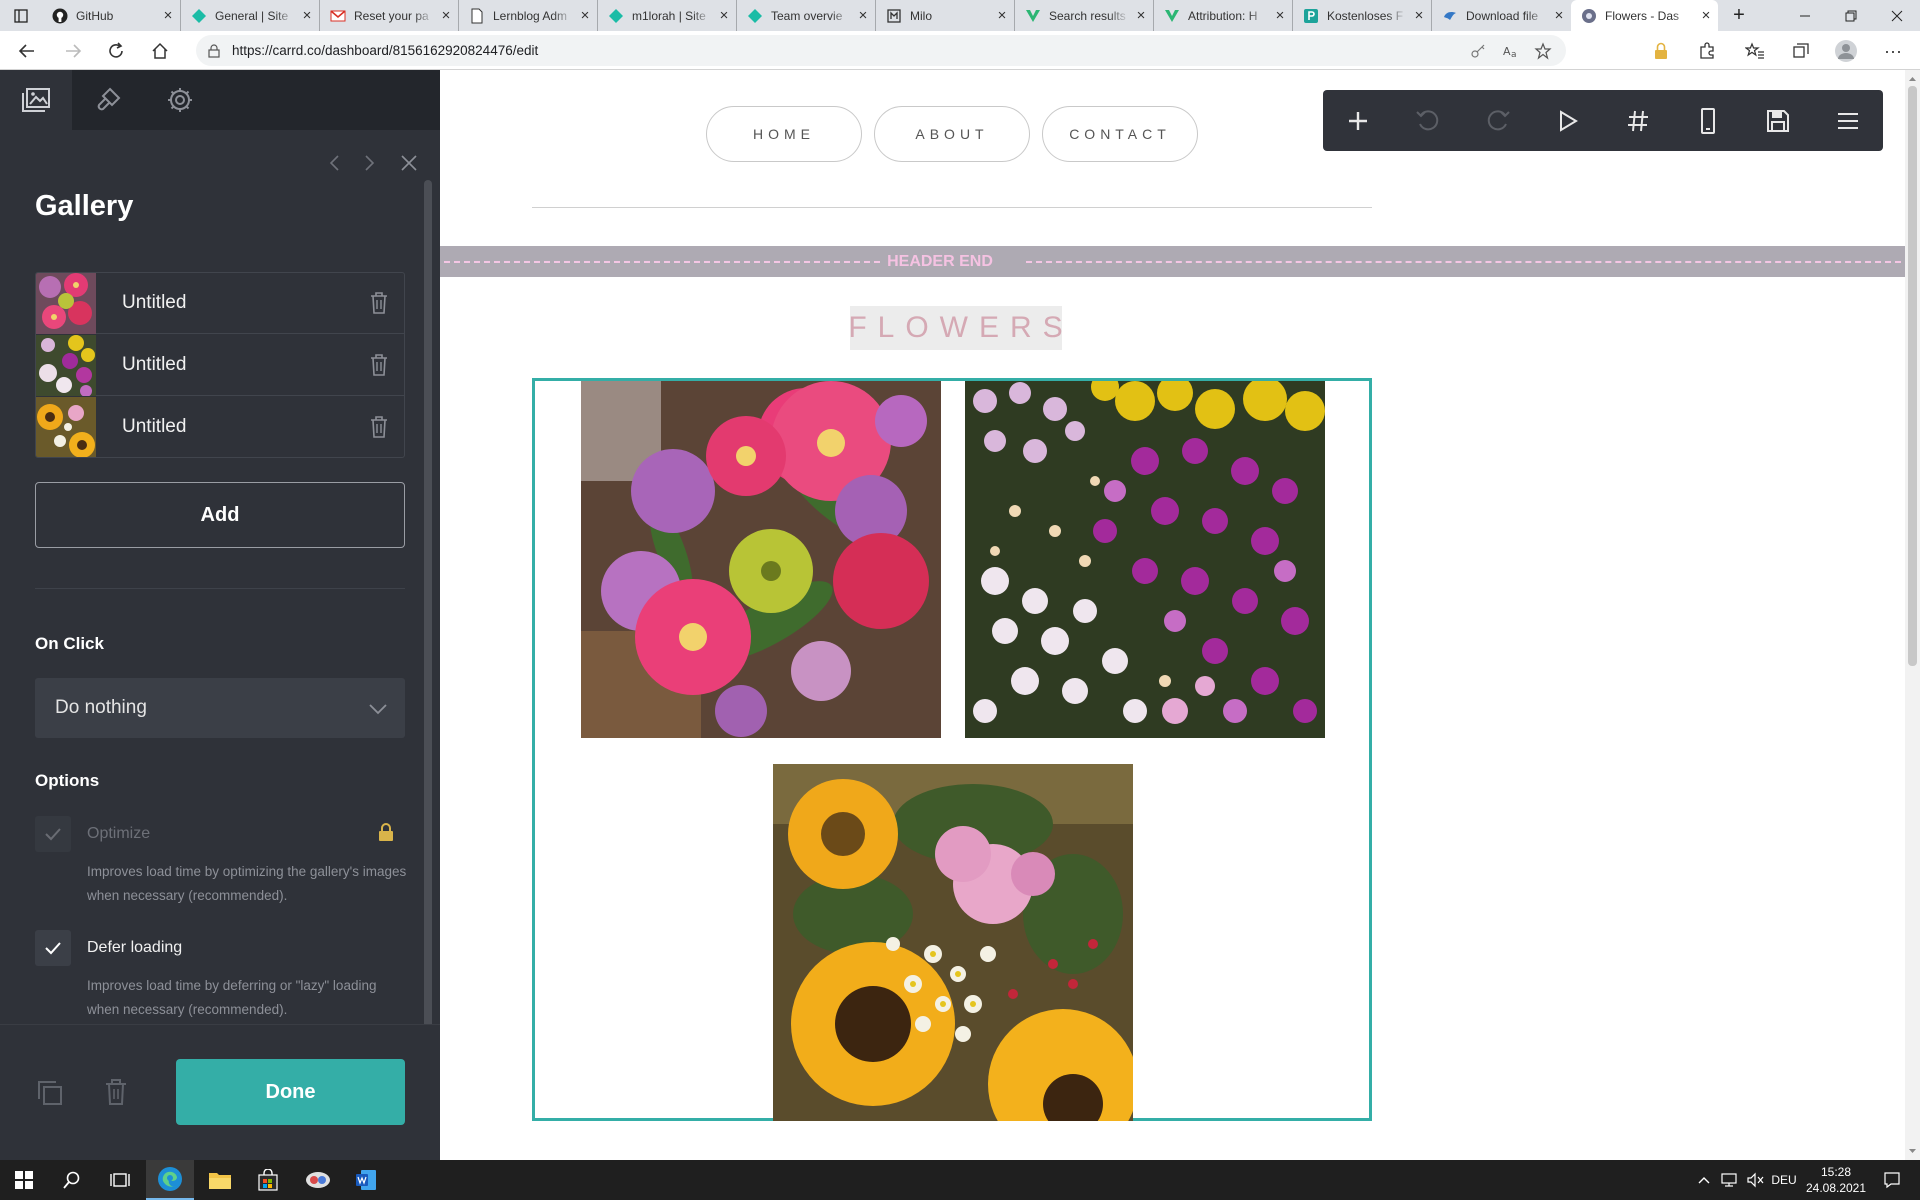 Image resolution: width=1920 pixels, height=1200 pixels. Describe the element at coordinates (1912, 376) in the screenshot. I see `page-scrollbar-thumb` at that location.